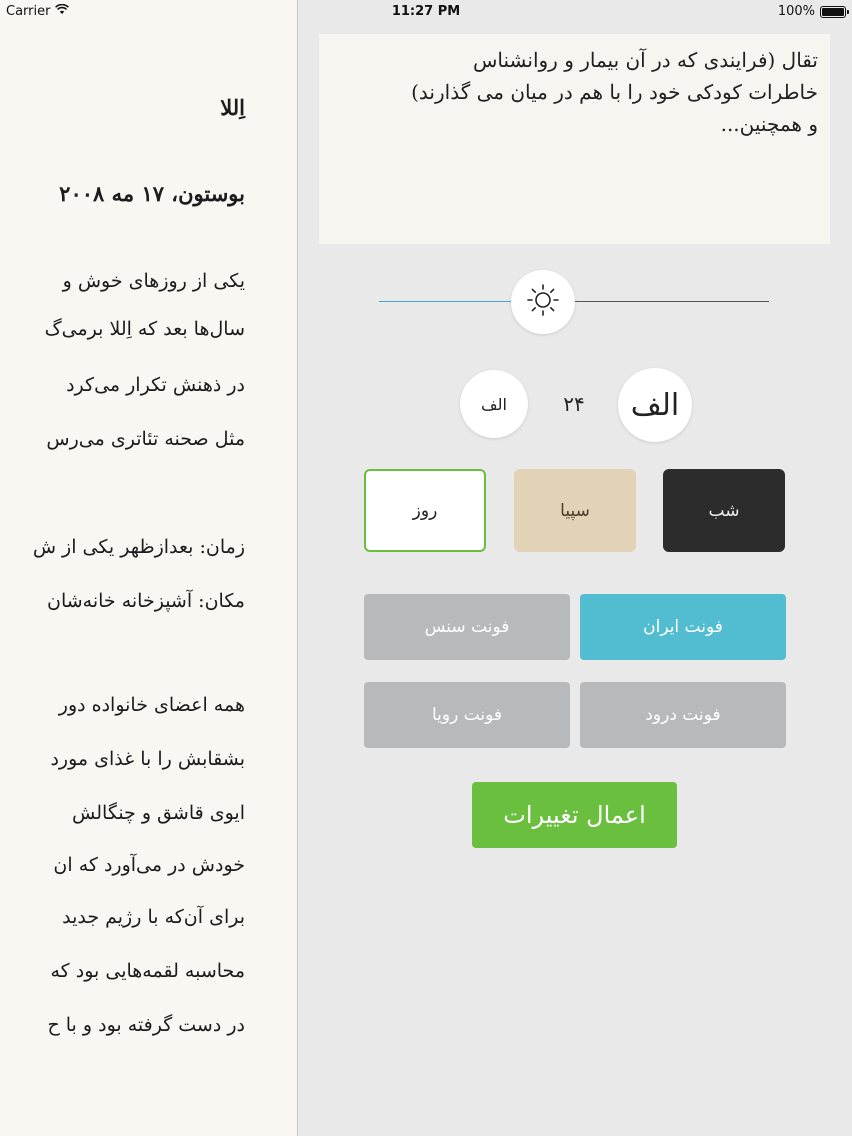  I want to click on font-size-value: ۲۴, so click(574, 404).